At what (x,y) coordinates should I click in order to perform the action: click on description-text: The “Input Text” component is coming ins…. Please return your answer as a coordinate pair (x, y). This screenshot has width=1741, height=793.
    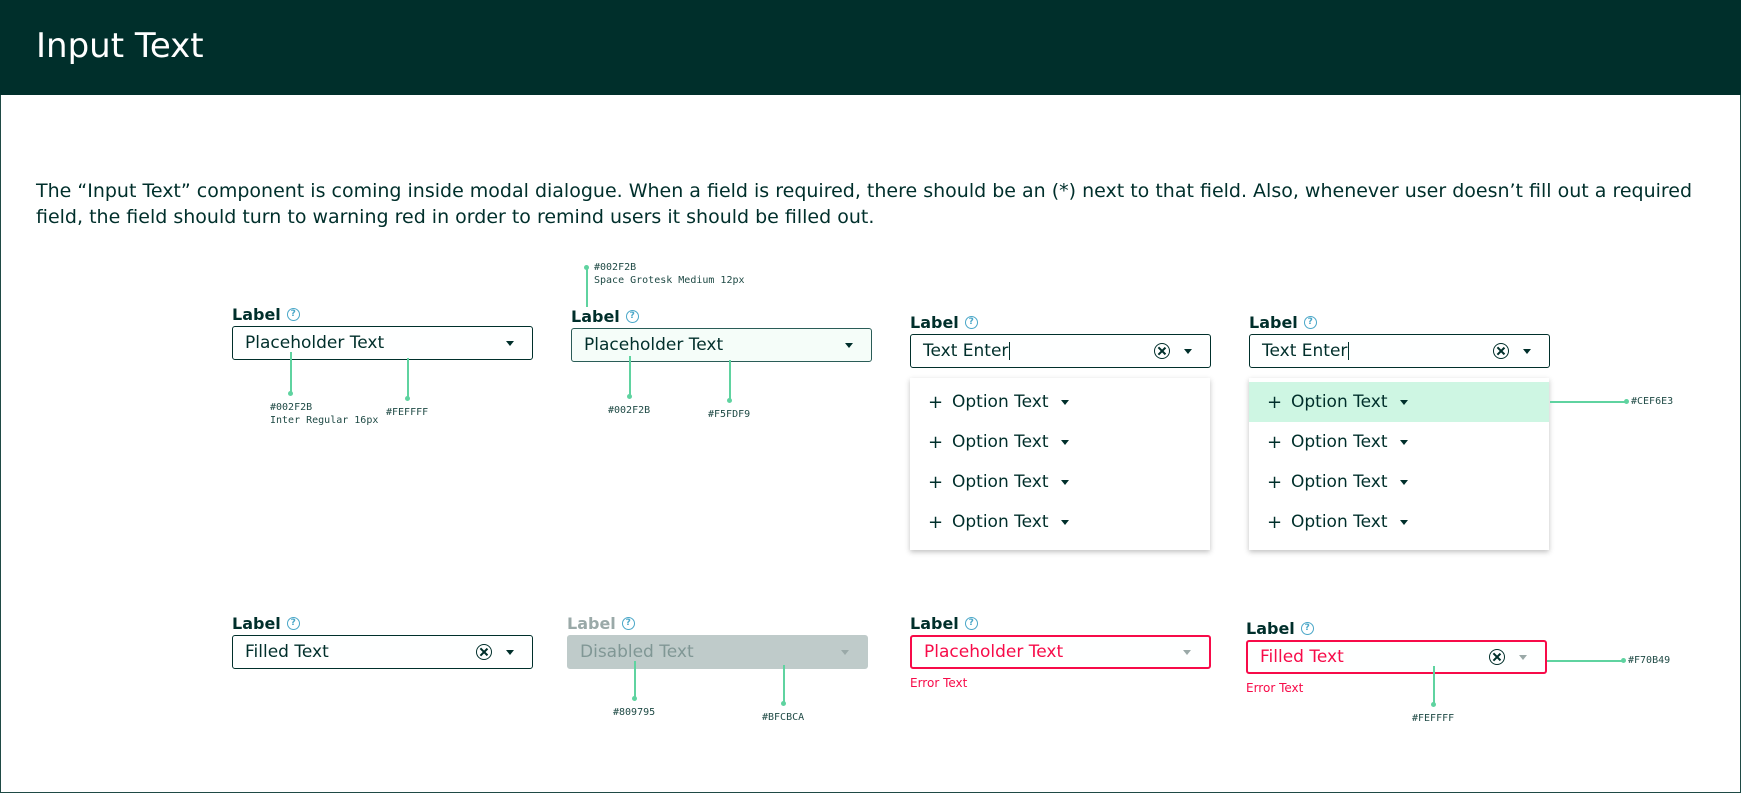
    Looking at the image, I should click on (864, 204).